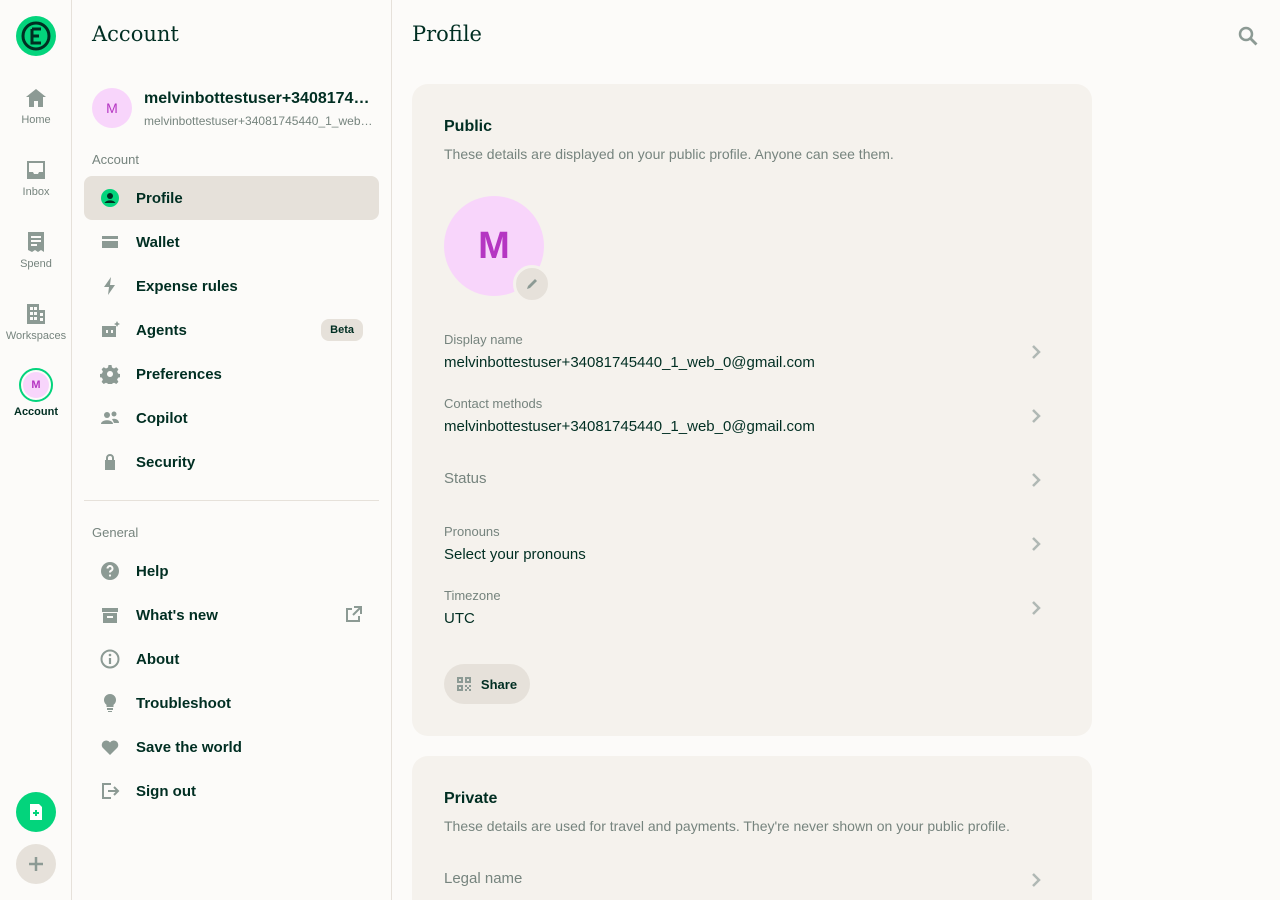  What do you see at coordinates (166, 791) in the screenshot?
I see `sidebar-item-label: Sign out` at bounding box center [166, 791].